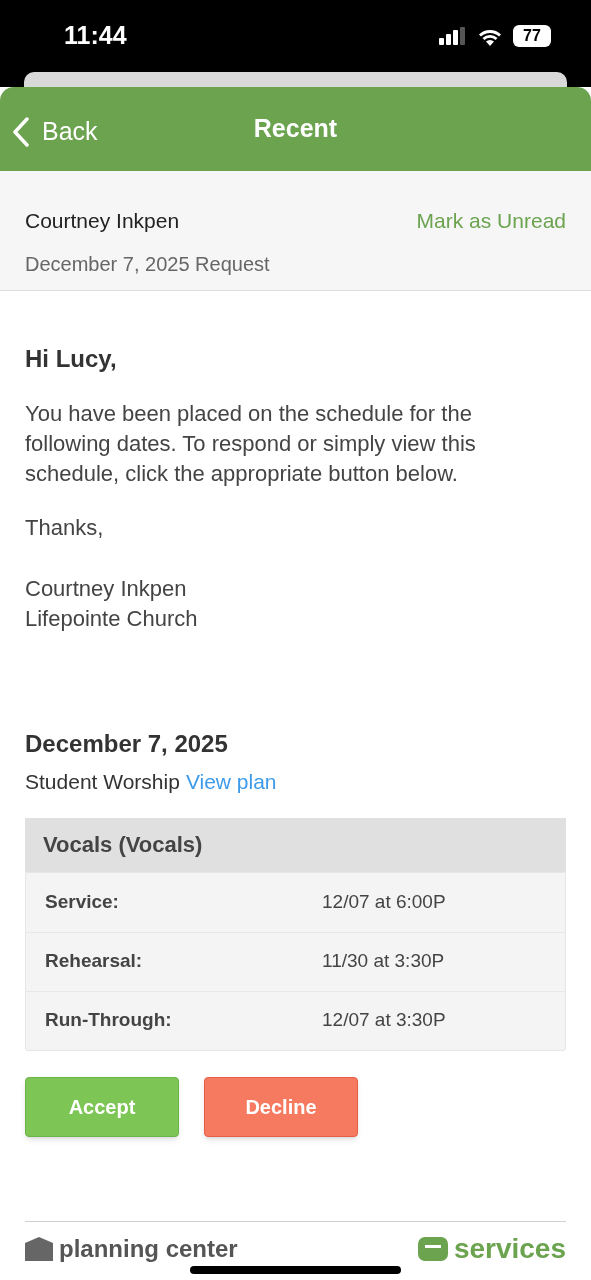 The width and height of the screenshot is (591, 1280). I want to click on time-label: Rehearsal:, so click(94, 961).